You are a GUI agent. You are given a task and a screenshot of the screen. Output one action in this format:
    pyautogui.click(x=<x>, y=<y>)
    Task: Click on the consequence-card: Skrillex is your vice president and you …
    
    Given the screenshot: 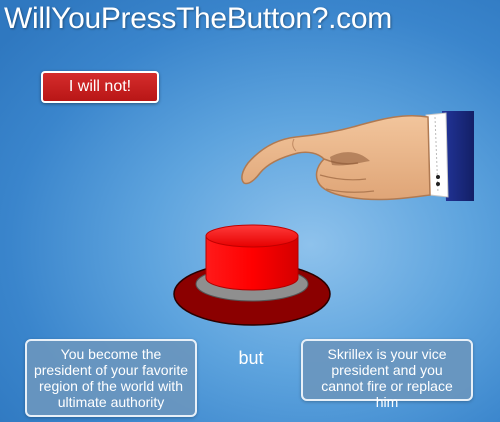 What is the action you would take?
    pyautogui.click(x=387, y=374)
    